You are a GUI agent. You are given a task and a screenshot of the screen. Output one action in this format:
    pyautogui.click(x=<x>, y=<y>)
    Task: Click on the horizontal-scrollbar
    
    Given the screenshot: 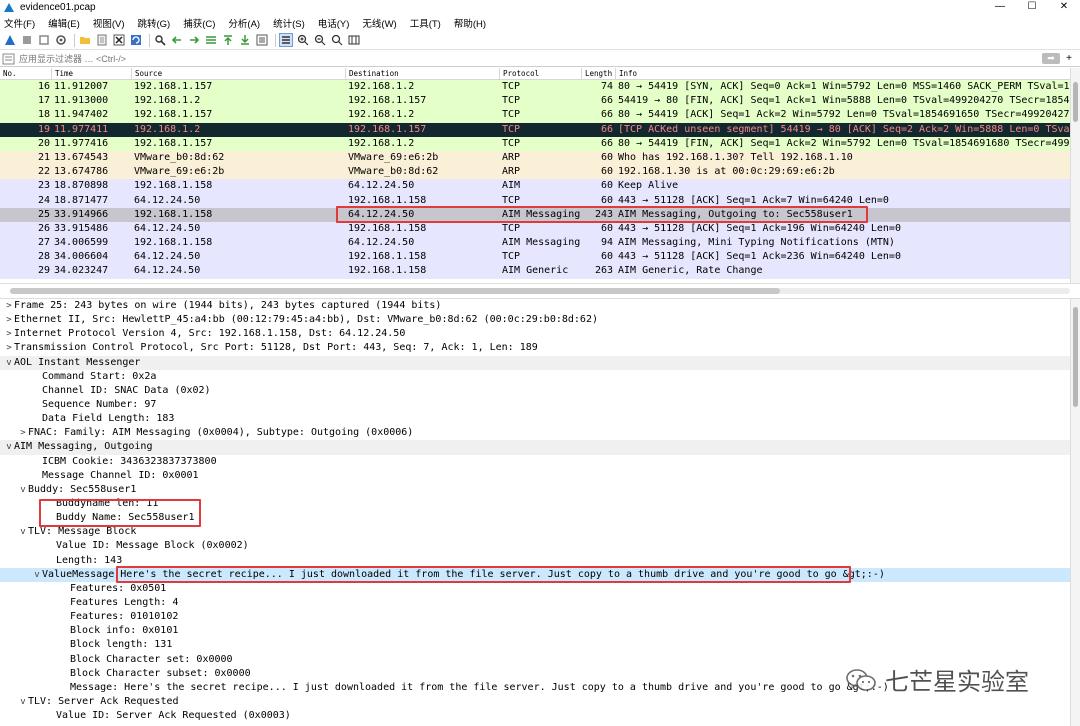 What is the action you would take?
    pyautogui.click(x=540, y=291)
    